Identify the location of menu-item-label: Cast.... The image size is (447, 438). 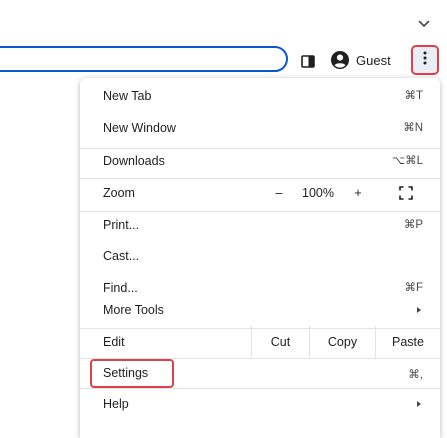
(121, 256).